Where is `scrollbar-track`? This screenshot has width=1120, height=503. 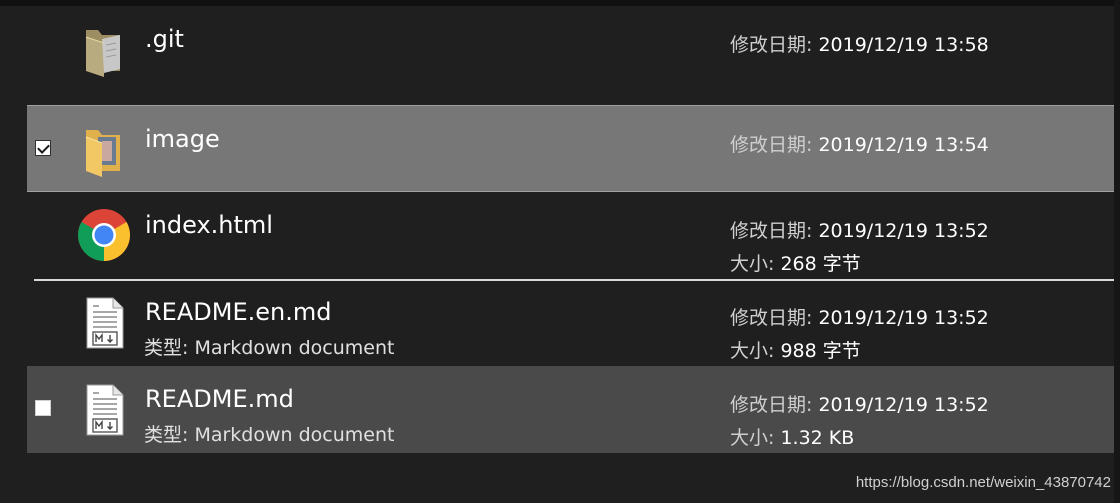 scrollbar-track is located at coordinates (1117, 251).